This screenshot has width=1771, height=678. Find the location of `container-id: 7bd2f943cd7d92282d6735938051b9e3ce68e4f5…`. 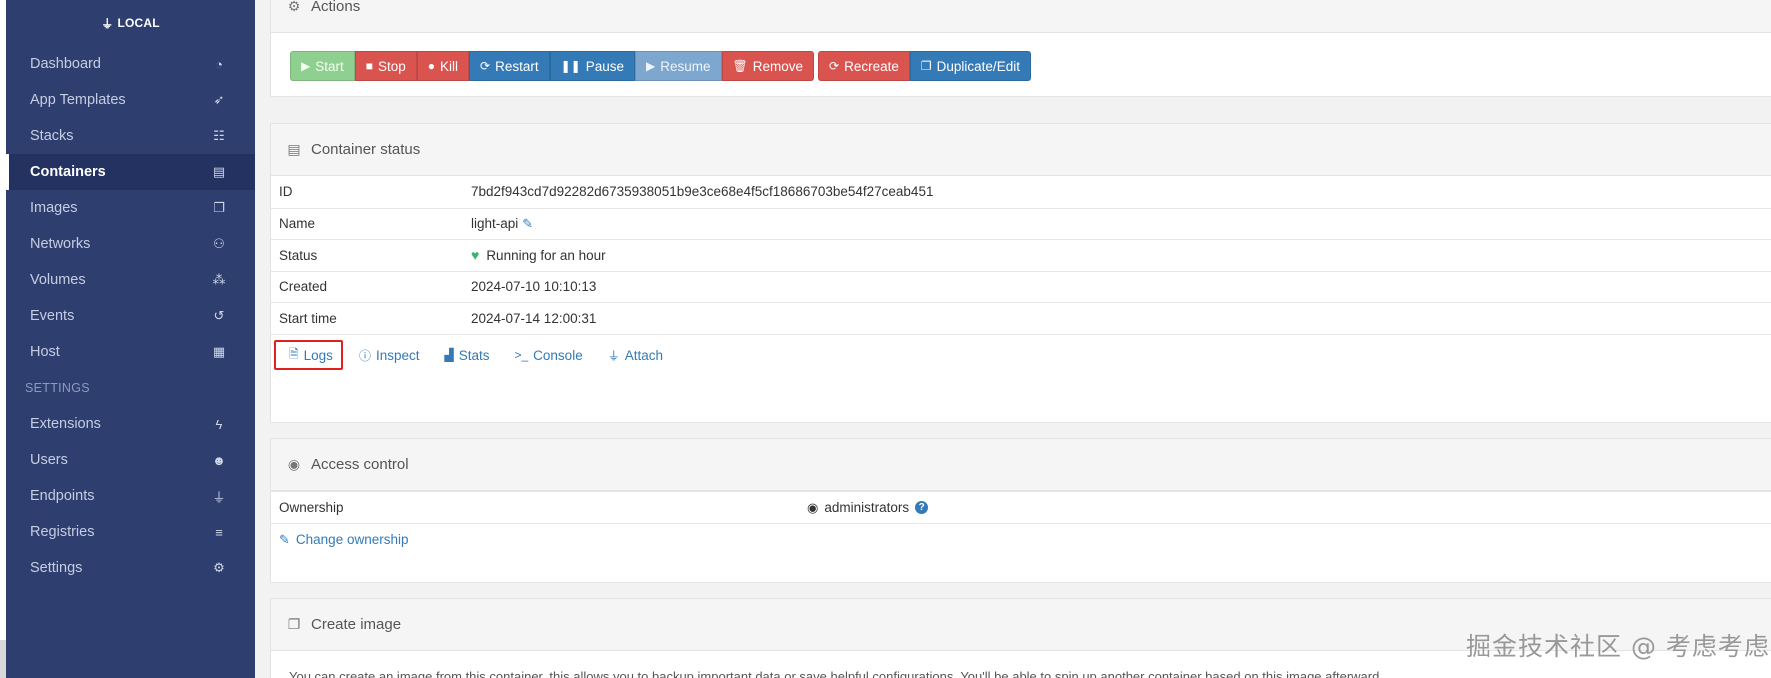

container-id: 7bd2f943cd7d92282d6735938051b9e3ce68e4f5… is located at coordinates (702, 192).